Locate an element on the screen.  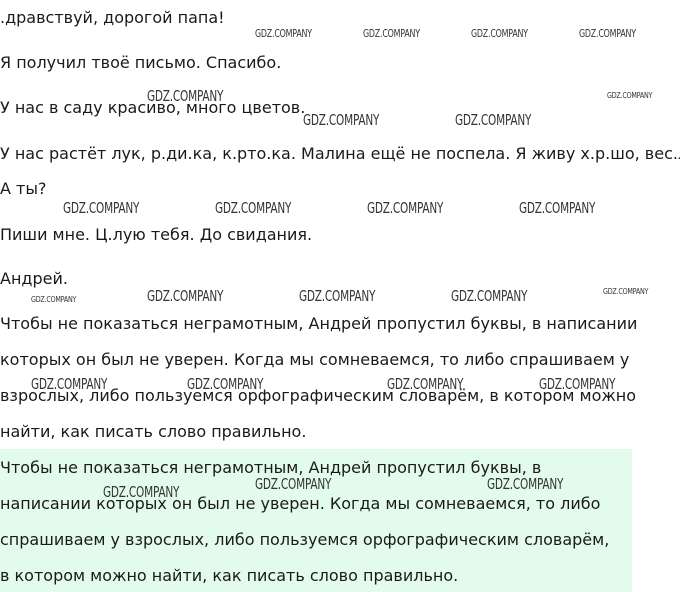
letter-greeting: .дравствуй, дорогой папа! is located at coordinates (112, 17).